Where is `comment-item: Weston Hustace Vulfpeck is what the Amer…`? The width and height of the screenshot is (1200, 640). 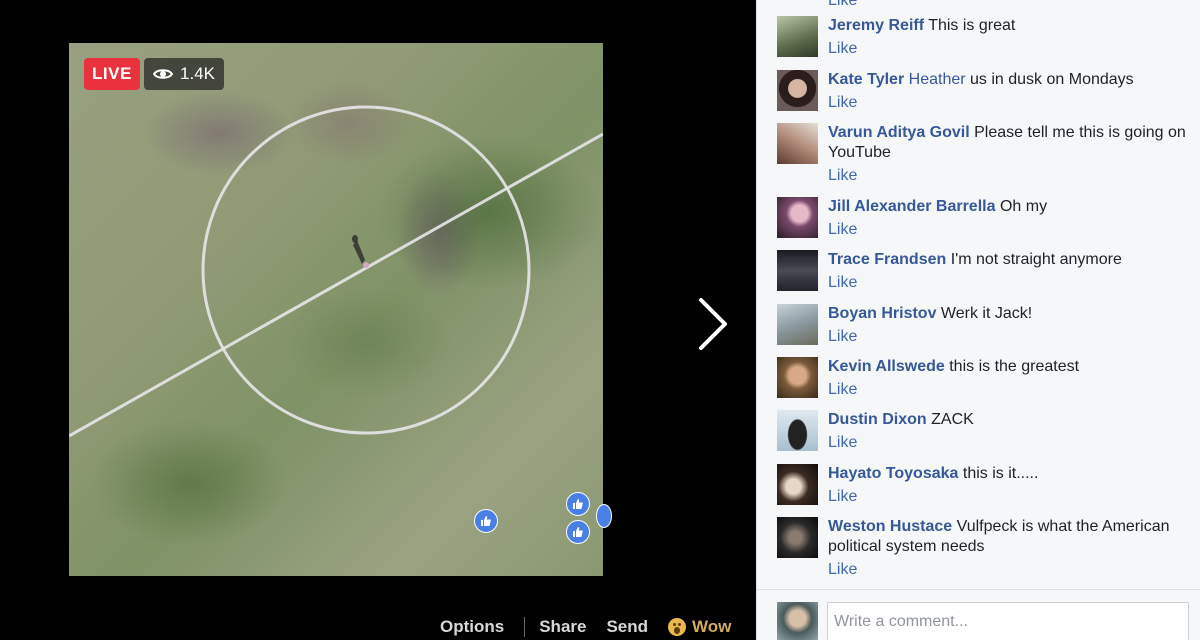
comment-item: Weston Hustace Vulfpeck is what the Amer… is located at coordinates (987, 548).